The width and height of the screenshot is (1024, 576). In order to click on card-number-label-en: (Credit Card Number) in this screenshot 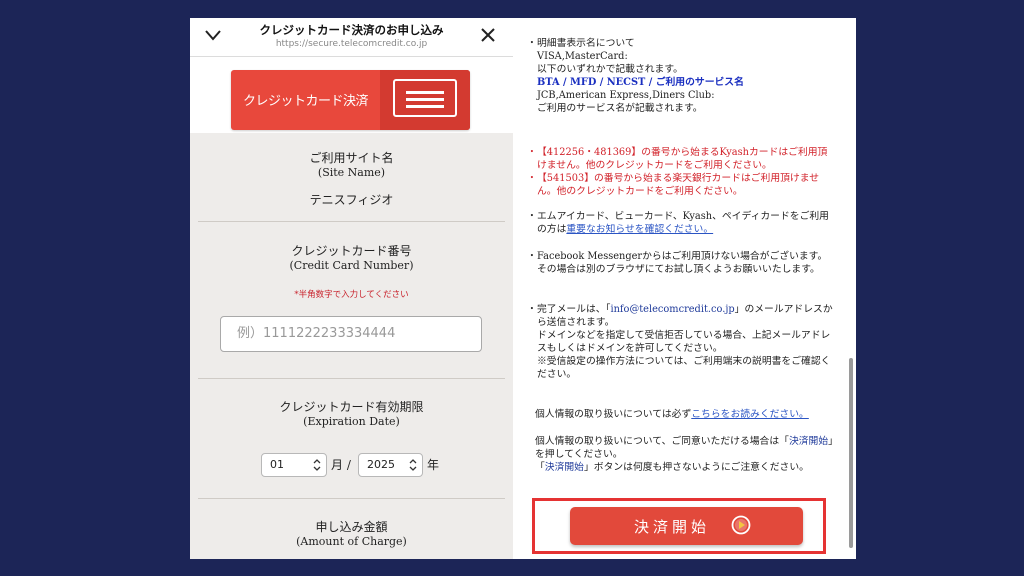, I will do `click(351, 265)`.